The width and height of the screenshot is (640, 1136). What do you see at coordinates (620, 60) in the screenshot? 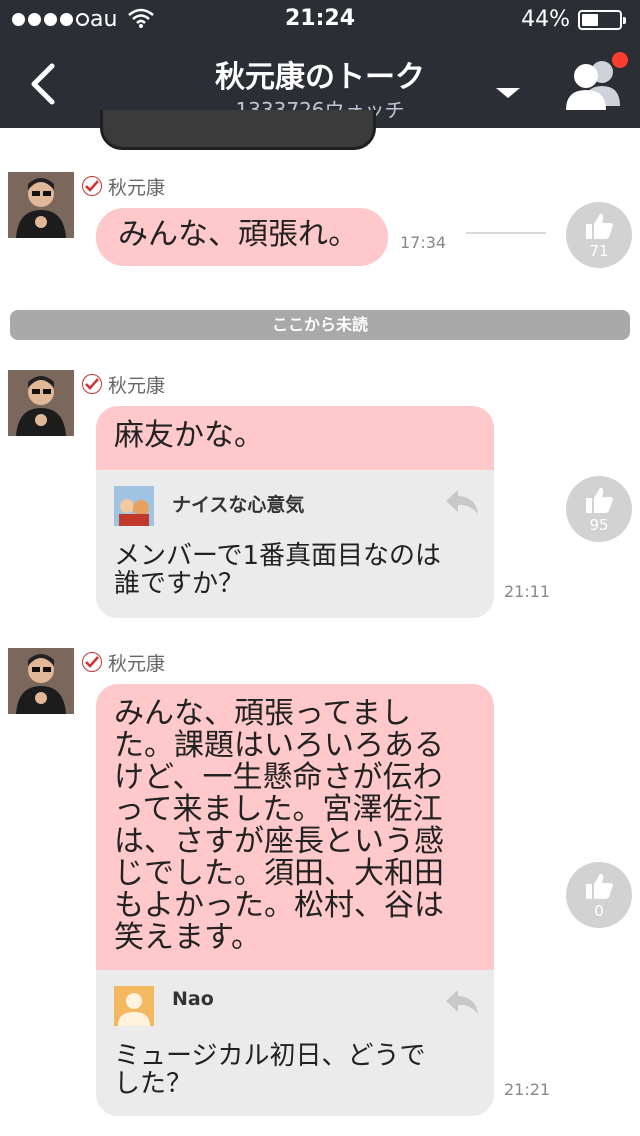
I see `notification-dot` at bounding box center [620, 60].